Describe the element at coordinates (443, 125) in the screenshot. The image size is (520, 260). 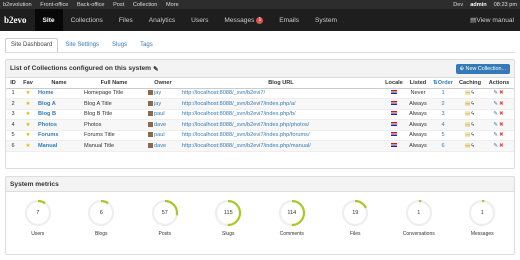
I see `order-cell: 4` at that location.